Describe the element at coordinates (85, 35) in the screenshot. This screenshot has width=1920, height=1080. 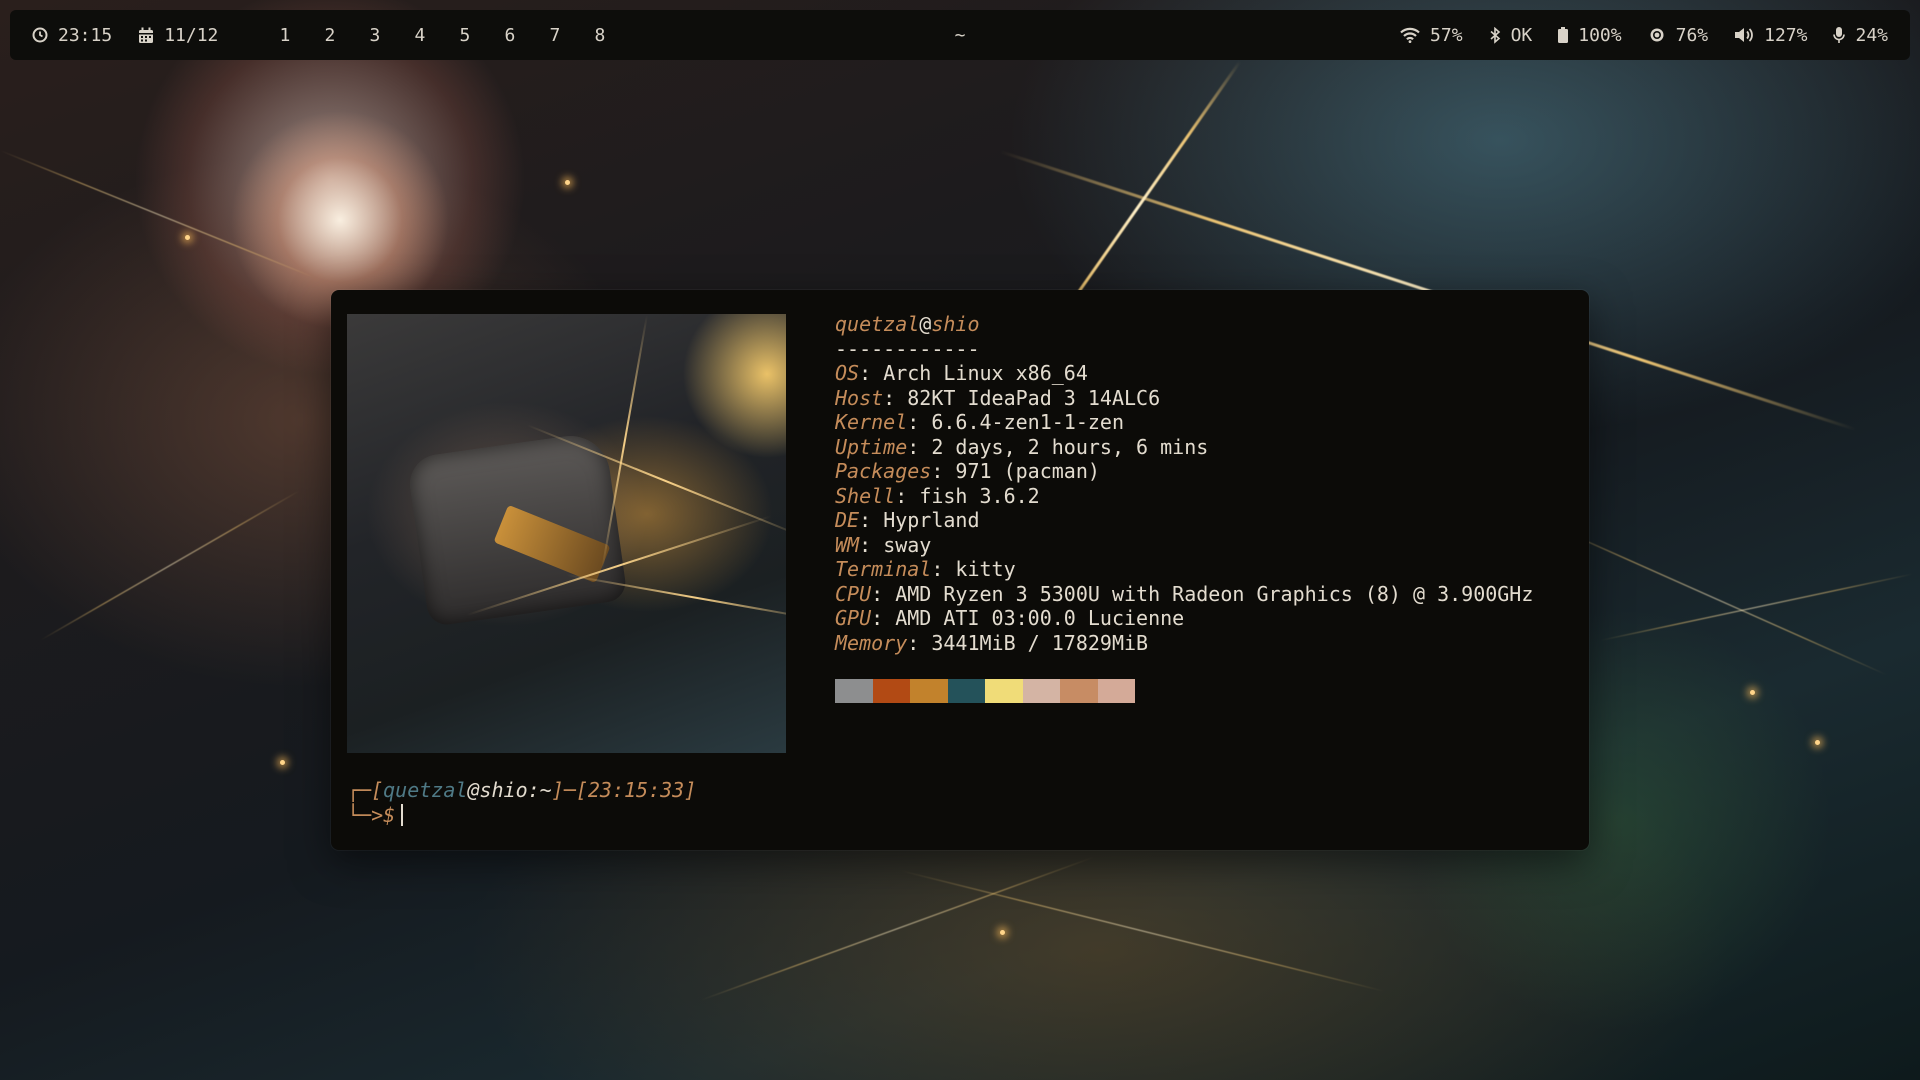
I see `clock-text: 23:15` at that location.